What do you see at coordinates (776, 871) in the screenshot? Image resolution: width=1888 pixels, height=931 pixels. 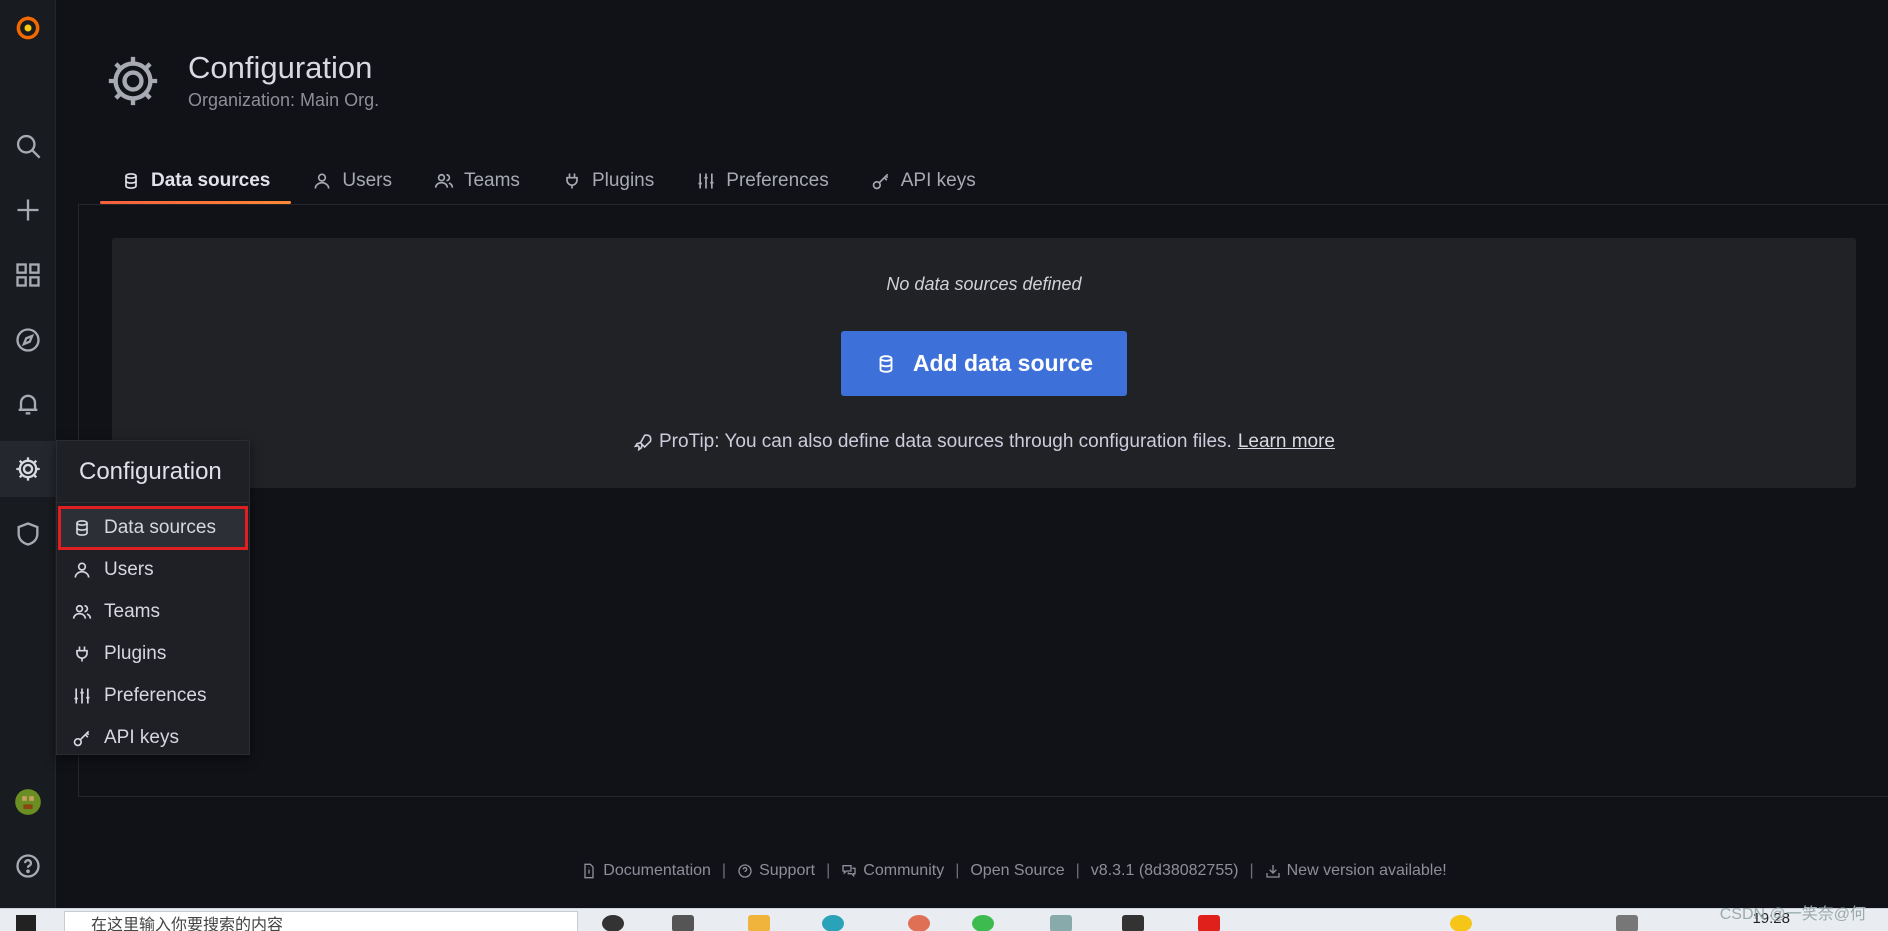 I see `footer-support-link: Support` at bounding box center [776, 871].